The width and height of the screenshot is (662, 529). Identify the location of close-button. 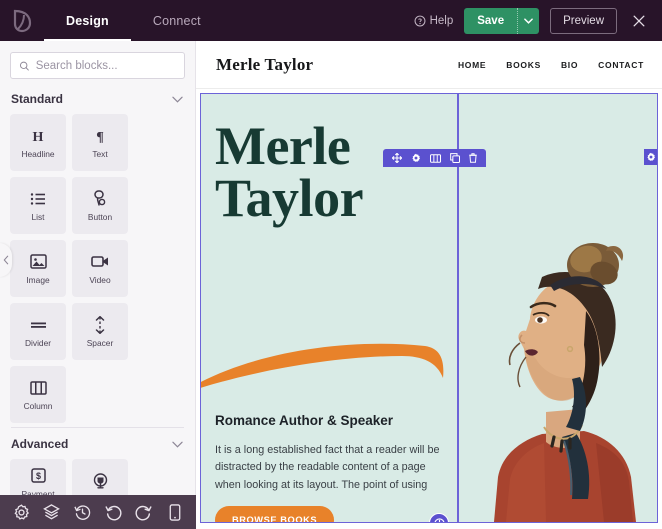
(639, 21).